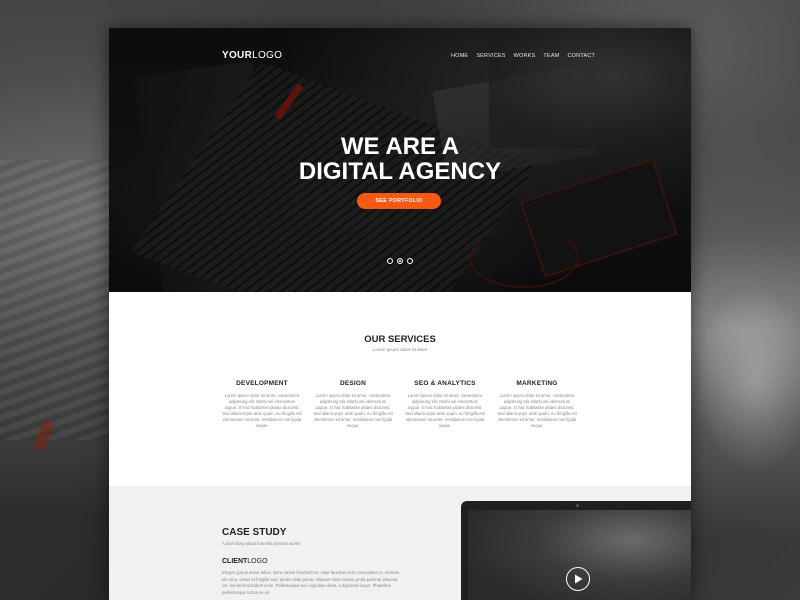 Image resolution: width=800 pixels, height=600 pixels. What do you see at coordinates (353, 383) in the screenshot?
I see `service-title: DESIGN` at bounding box center [353, 383].